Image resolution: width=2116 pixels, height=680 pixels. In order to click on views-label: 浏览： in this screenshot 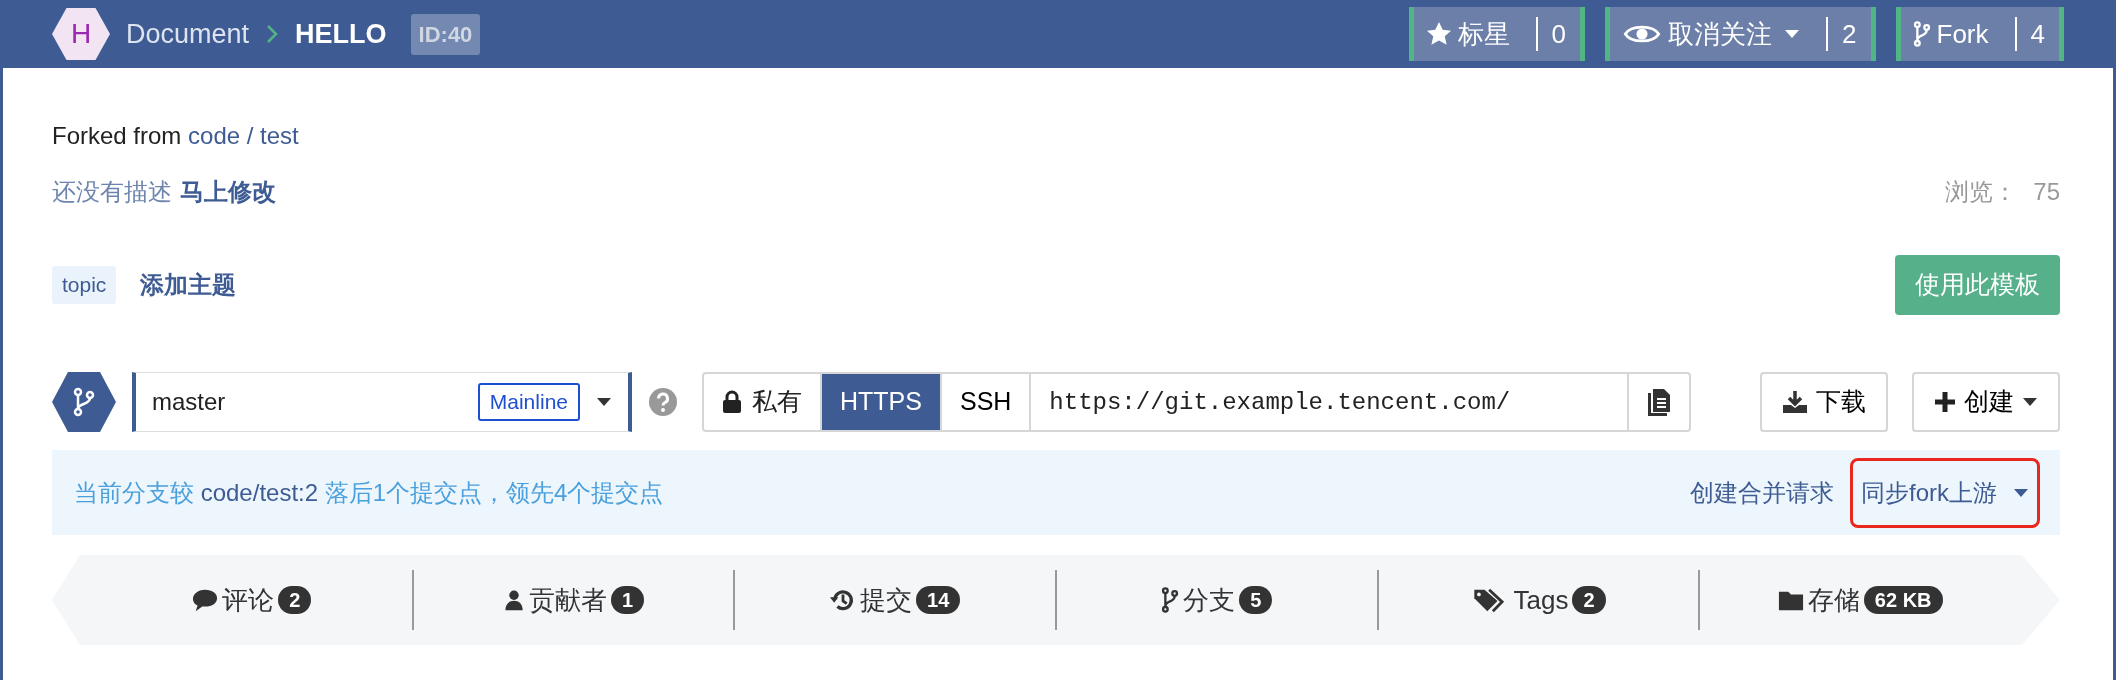, I will do `click(1981, 192)`.